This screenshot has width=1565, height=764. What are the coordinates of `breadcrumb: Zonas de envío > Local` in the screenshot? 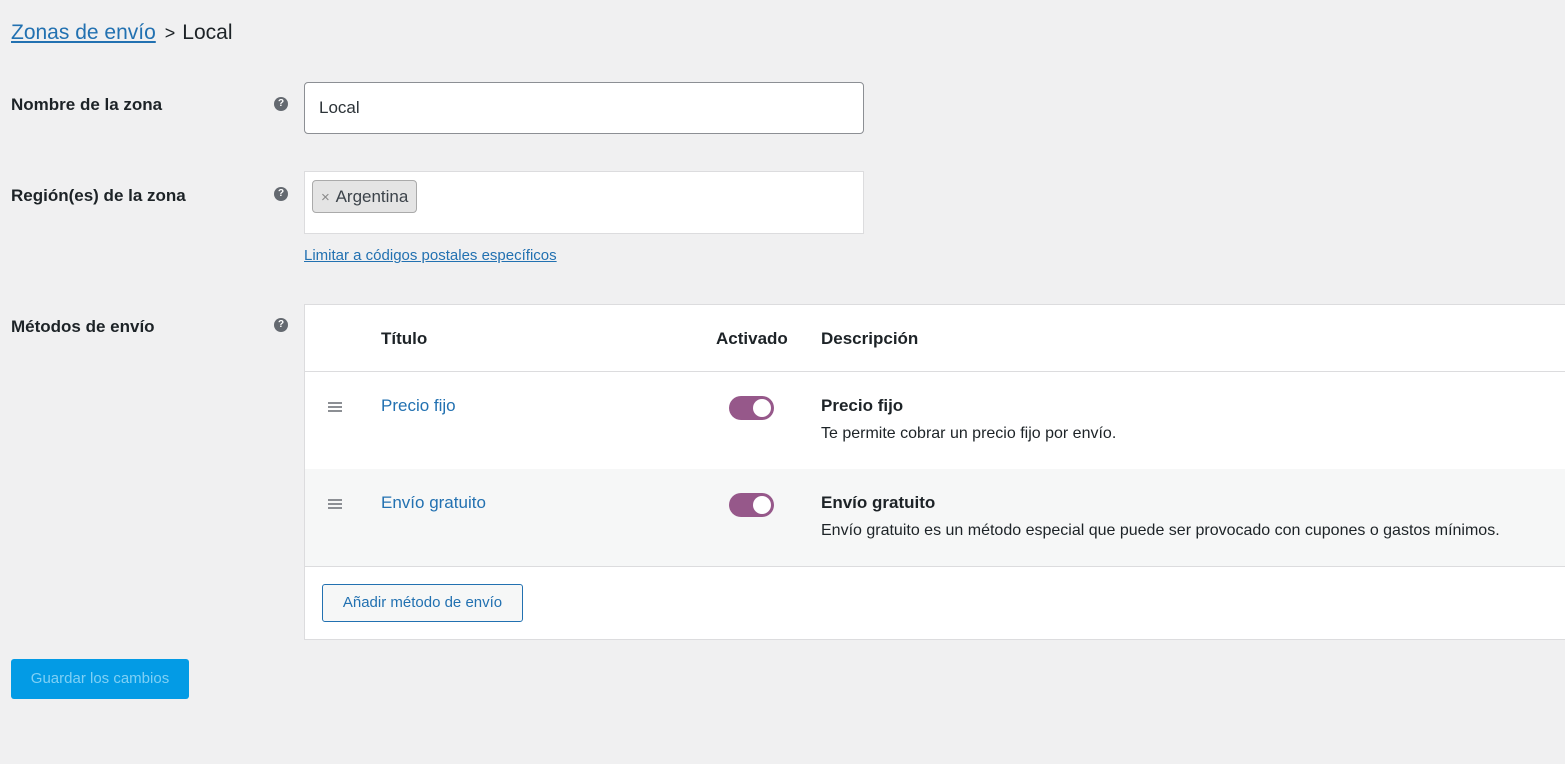 It's located at (121, 33).